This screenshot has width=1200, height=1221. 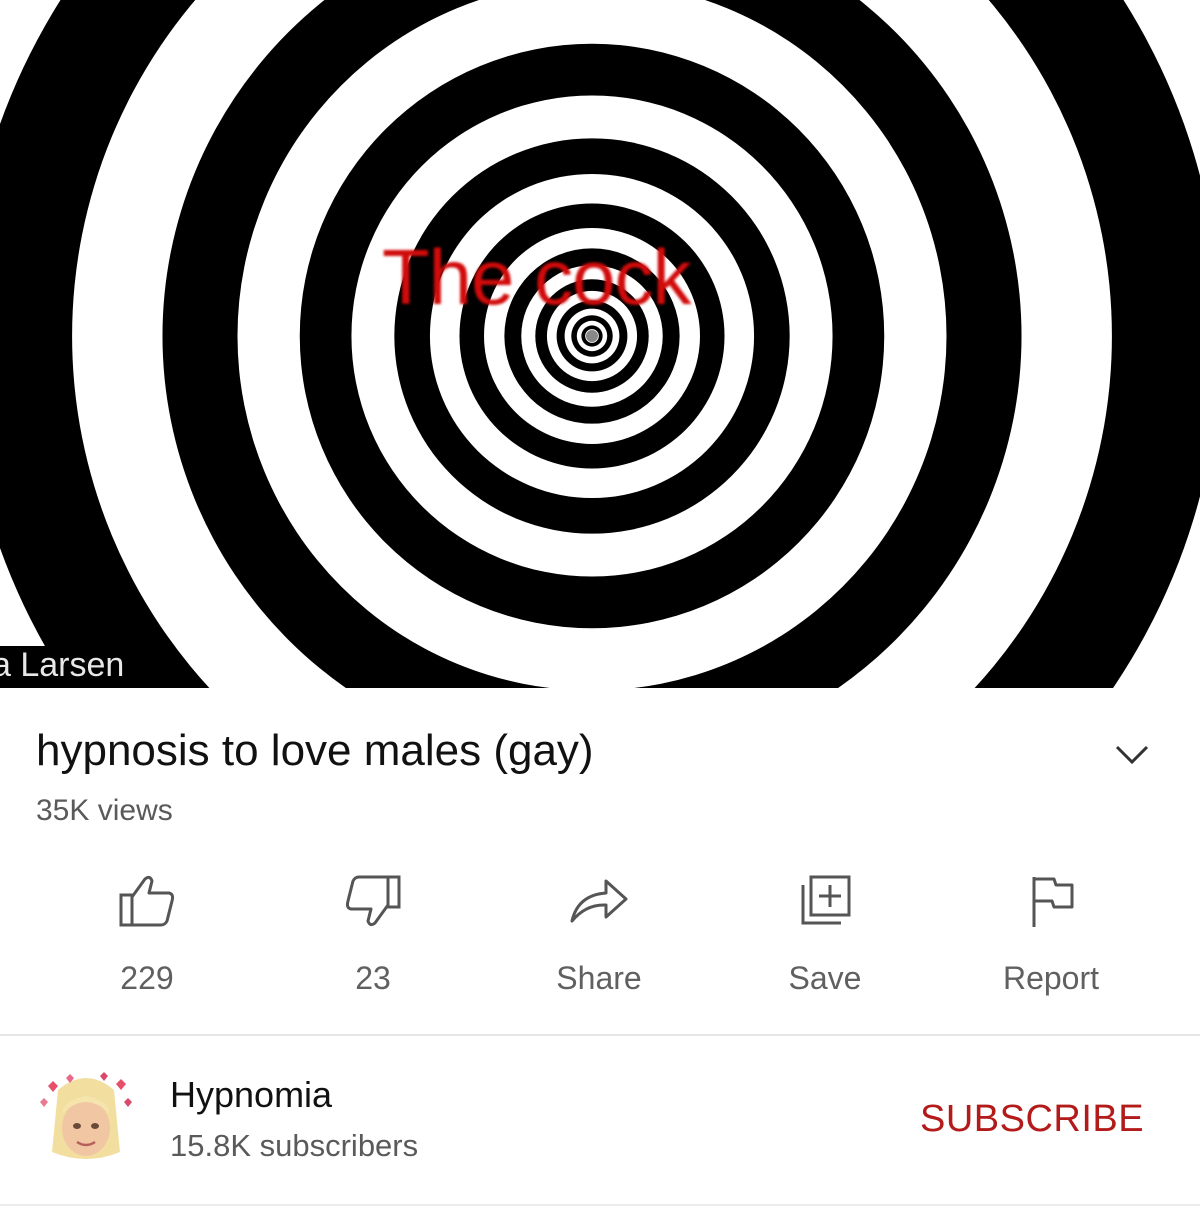 I want to click on chevron-down-icon, so click(x=1132, y=755).